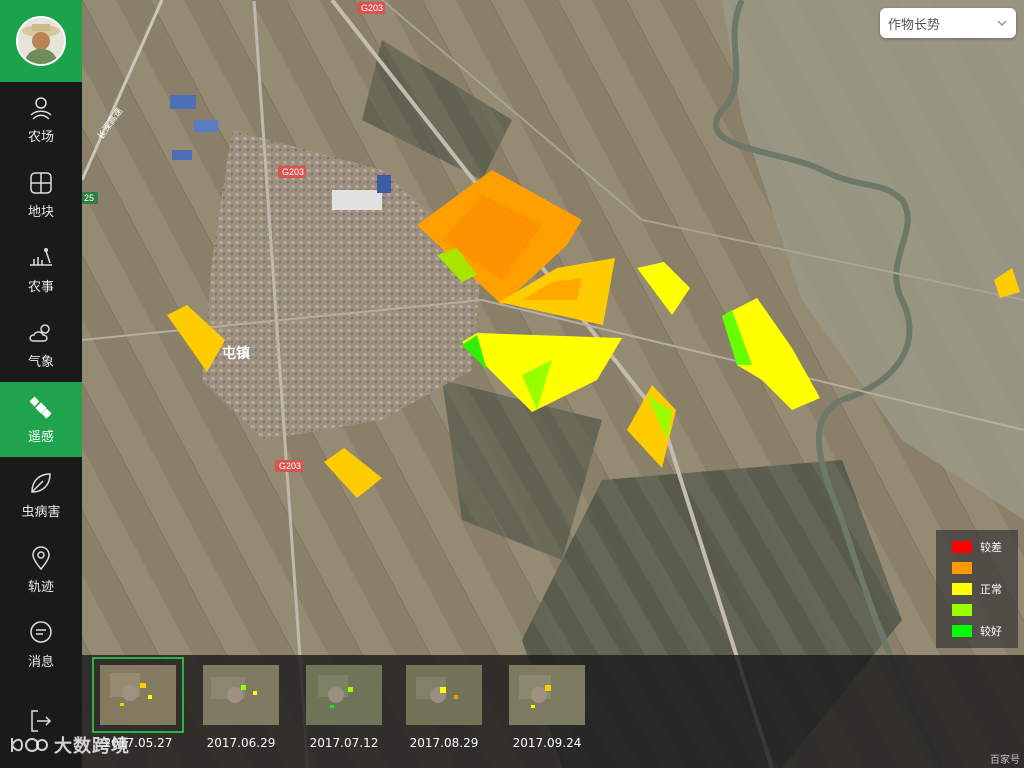 This screenshot has width=1024, height=768. What do you see at coordinates (948, 23) in the screenshot?
I see `layer-select: 作物长势` at bounding box center [948, 23].